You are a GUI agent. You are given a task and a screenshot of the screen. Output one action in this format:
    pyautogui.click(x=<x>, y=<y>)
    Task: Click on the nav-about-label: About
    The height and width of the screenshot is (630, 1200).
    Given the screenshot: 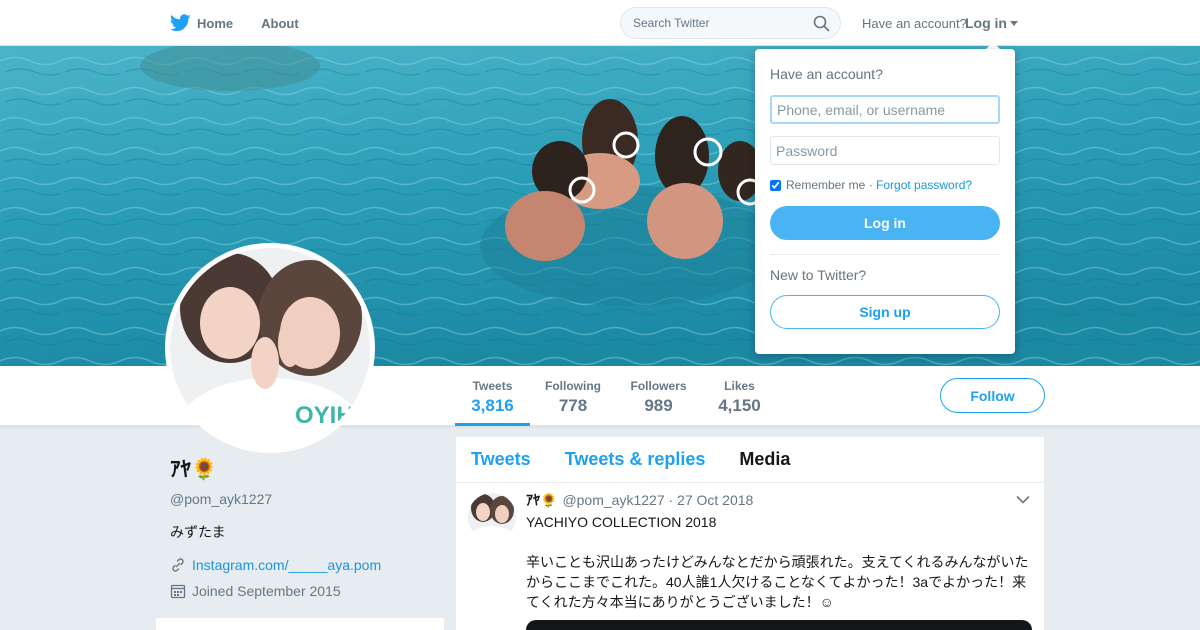 What is the action you would take?
    pyautogui.click(x=280, y=23)
    